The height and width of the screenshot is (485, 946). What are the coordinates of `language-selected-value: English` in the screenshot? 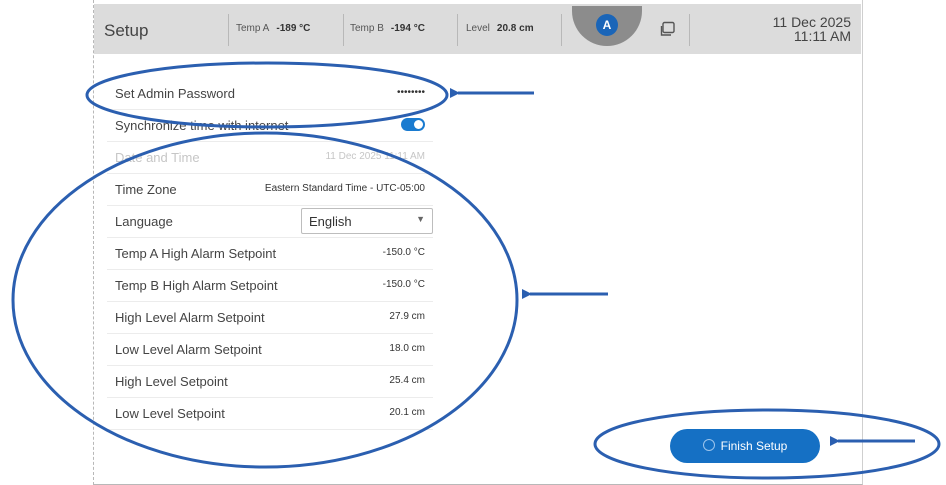 It's located at (330, 221).